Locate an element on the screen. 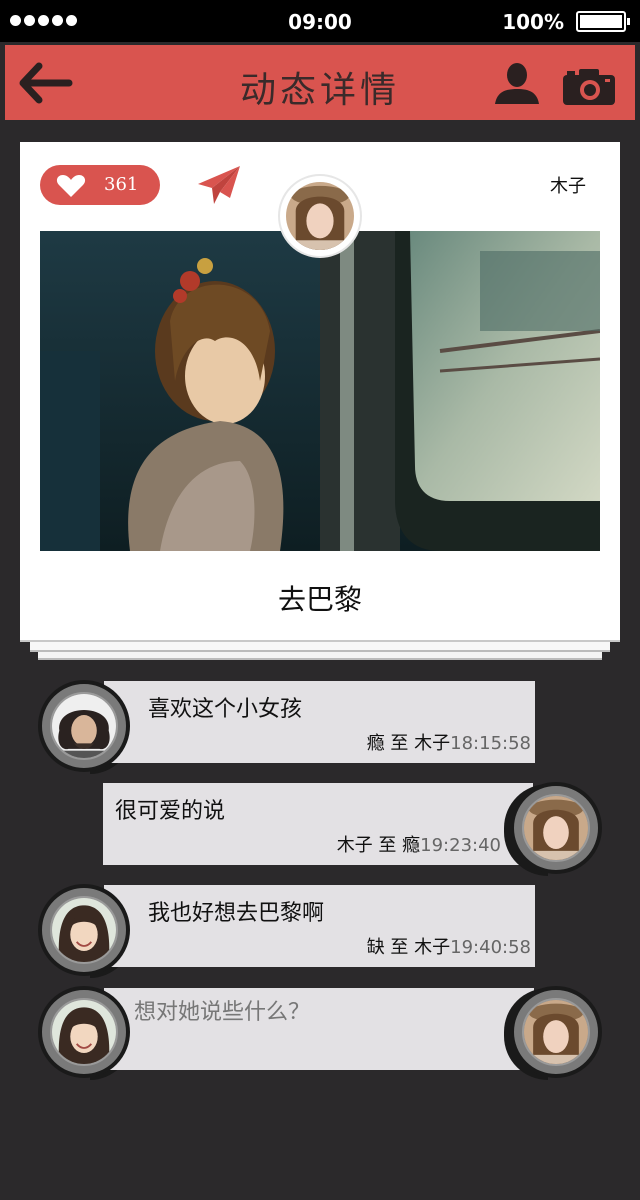 The image size is (640, 1200). heart-icon is located at coordinates (71, 186).